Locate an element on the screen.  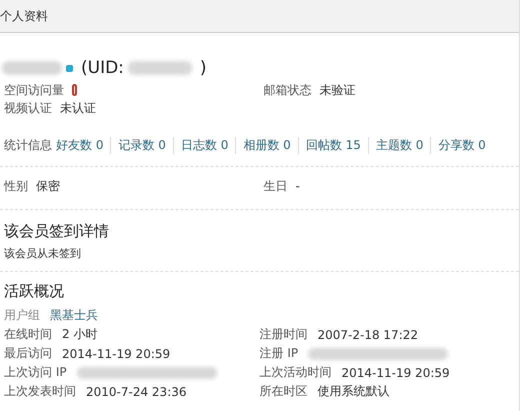
field-label: 上次访问 IP is located at coordinates (35, 372).